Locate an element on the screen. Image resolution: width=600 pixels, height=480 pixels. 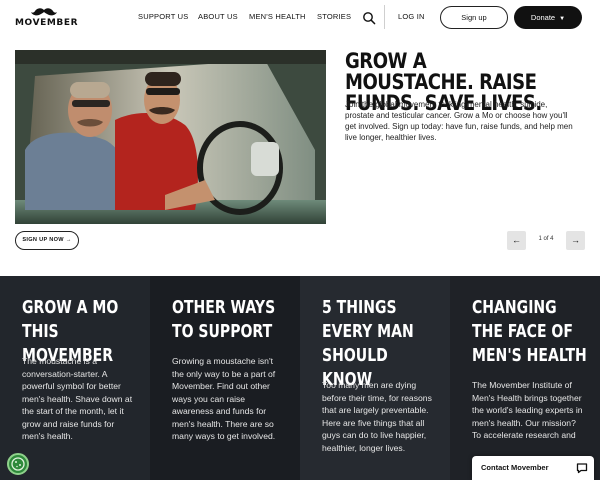
search-icon is located at coordinates (369, 18).